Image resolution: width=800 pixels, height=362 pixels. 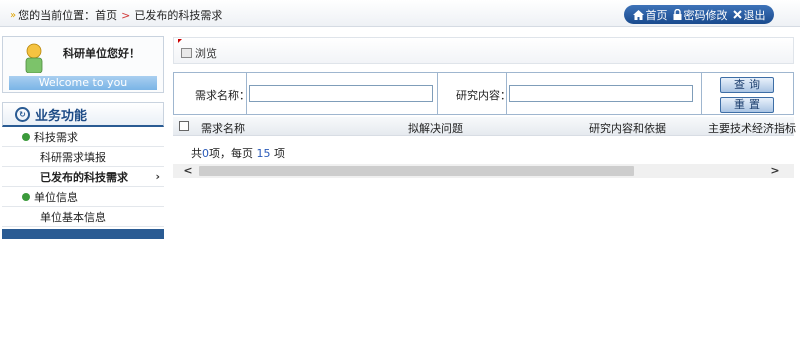 What do you see at coordinates (627, 128) in the screenshot?
I see `column-header-research-content: 研究内容和依据` at bounding box center [627, 128].